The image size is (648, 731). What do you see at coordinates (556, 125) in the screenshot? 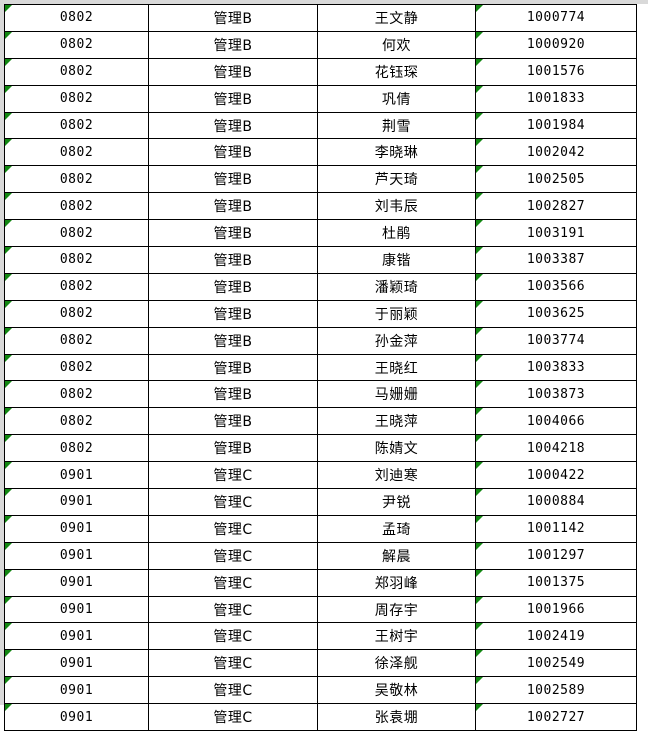
I see `cell-id: 1001984` at bounding box center [556, 125].